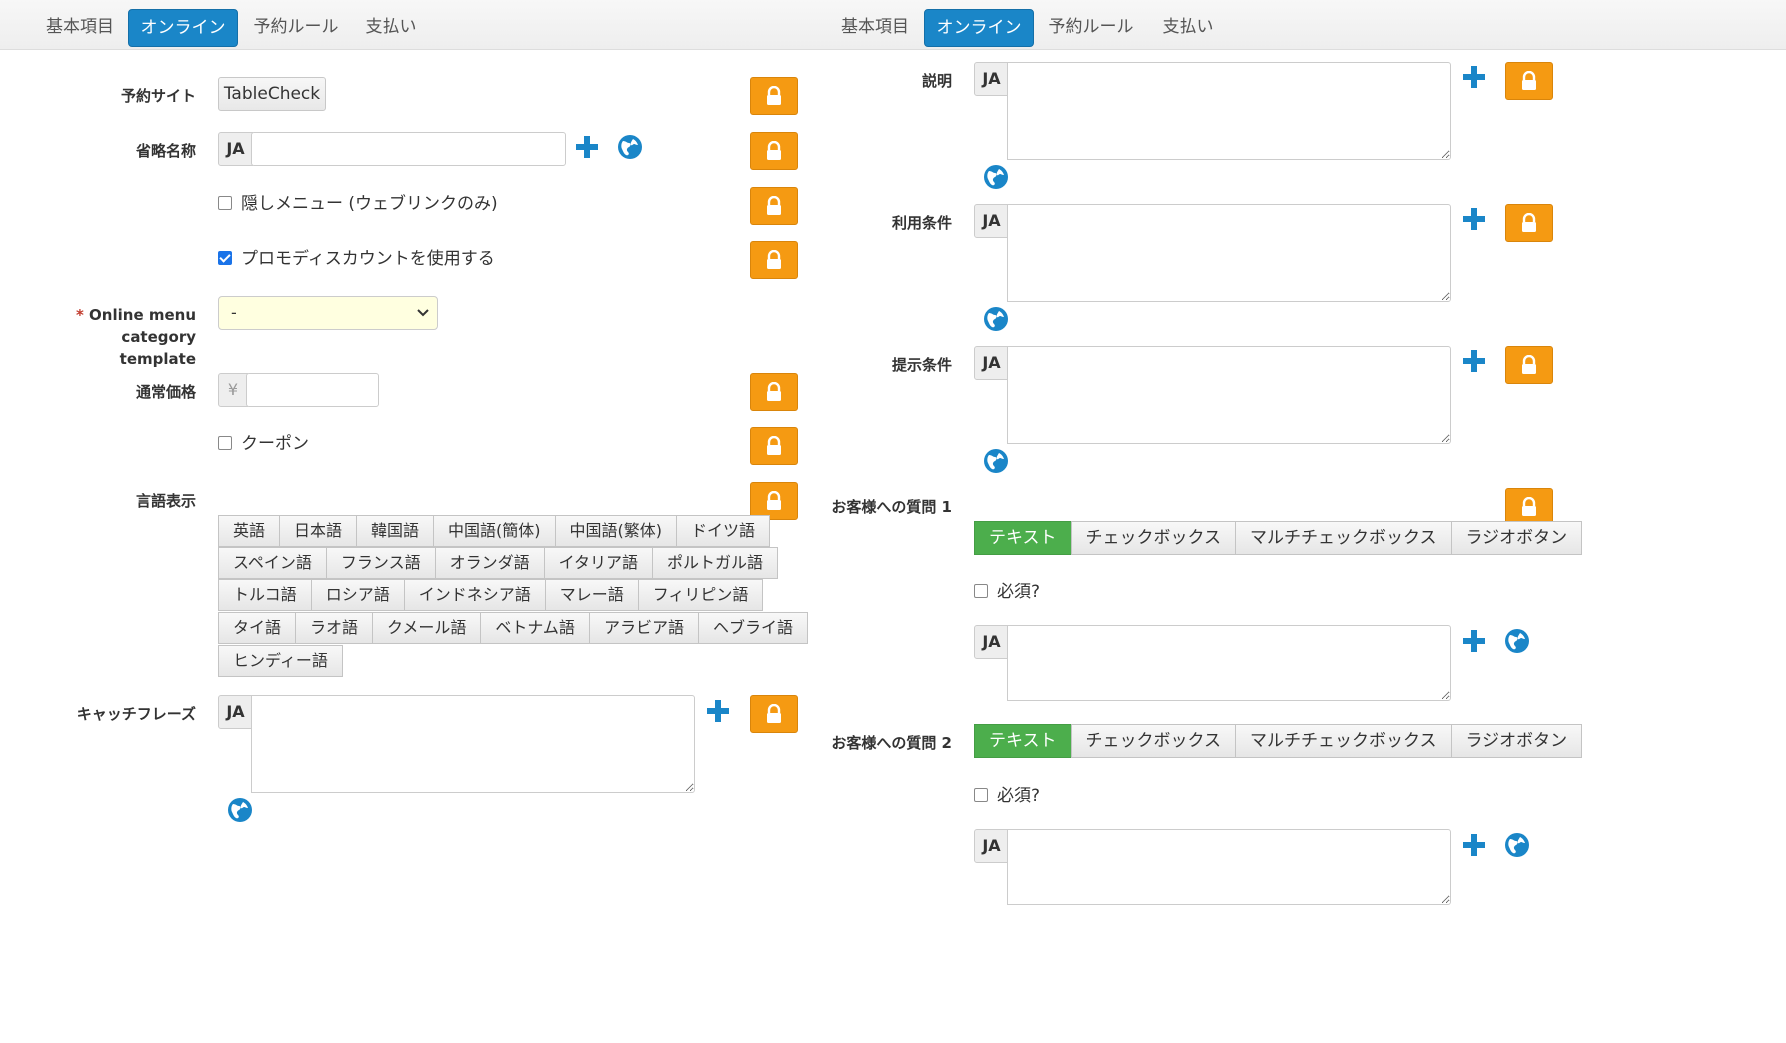 The width and height of the screenshot is (1786, 1043). What do you see at coordinates (1229, 111) in the screenshot?
I see `description-textarea` at bounding box center [1229, 111].